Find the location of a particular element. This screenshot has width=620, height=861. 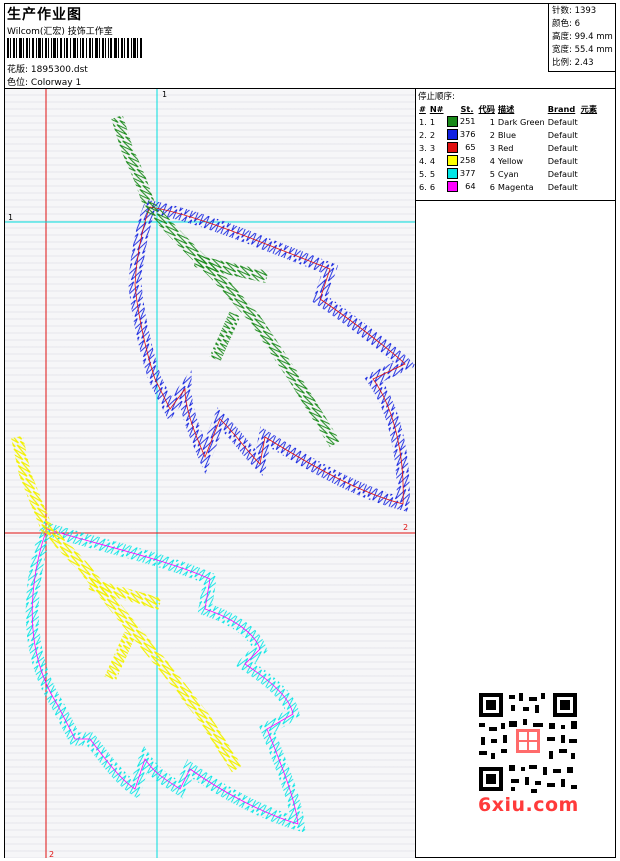

row-description: Blue is located at coordinates (507, 134).